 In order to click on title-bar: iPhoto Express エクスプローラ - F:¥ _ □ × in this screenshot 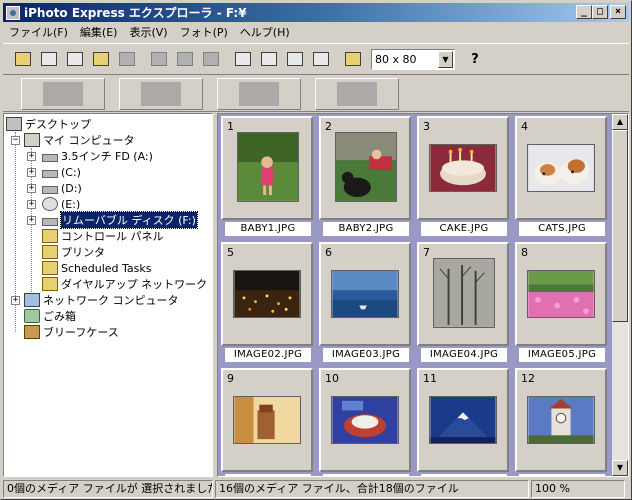, I will do `click(316, 12)`.